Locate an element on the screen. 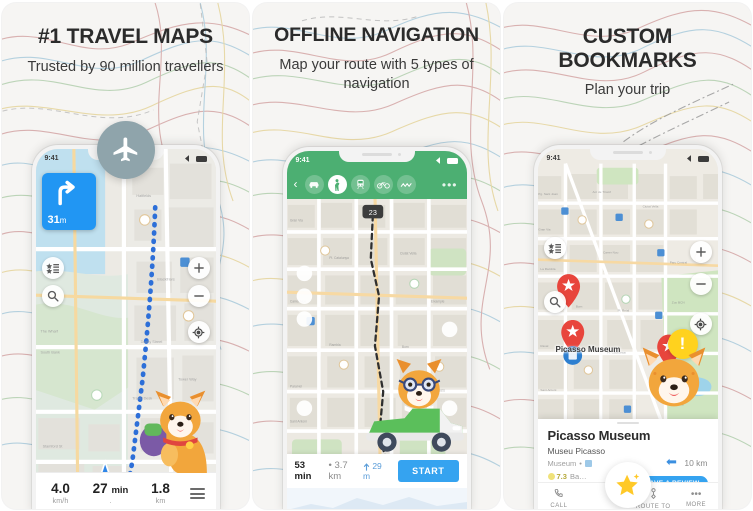 The width and height of the screenshot is (753, 511). wikipedia-badge-icon is located at coordinates (588, 463).